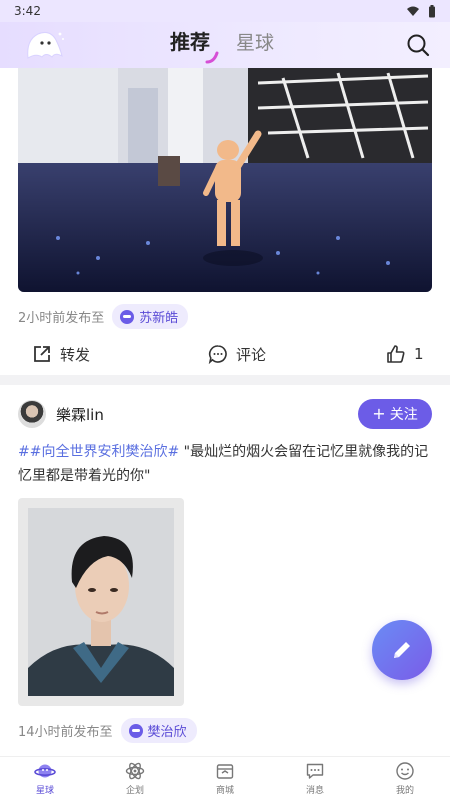 The width and height of the screenshot is (450, 800). I want to click on post-photo, so click(101, 602).